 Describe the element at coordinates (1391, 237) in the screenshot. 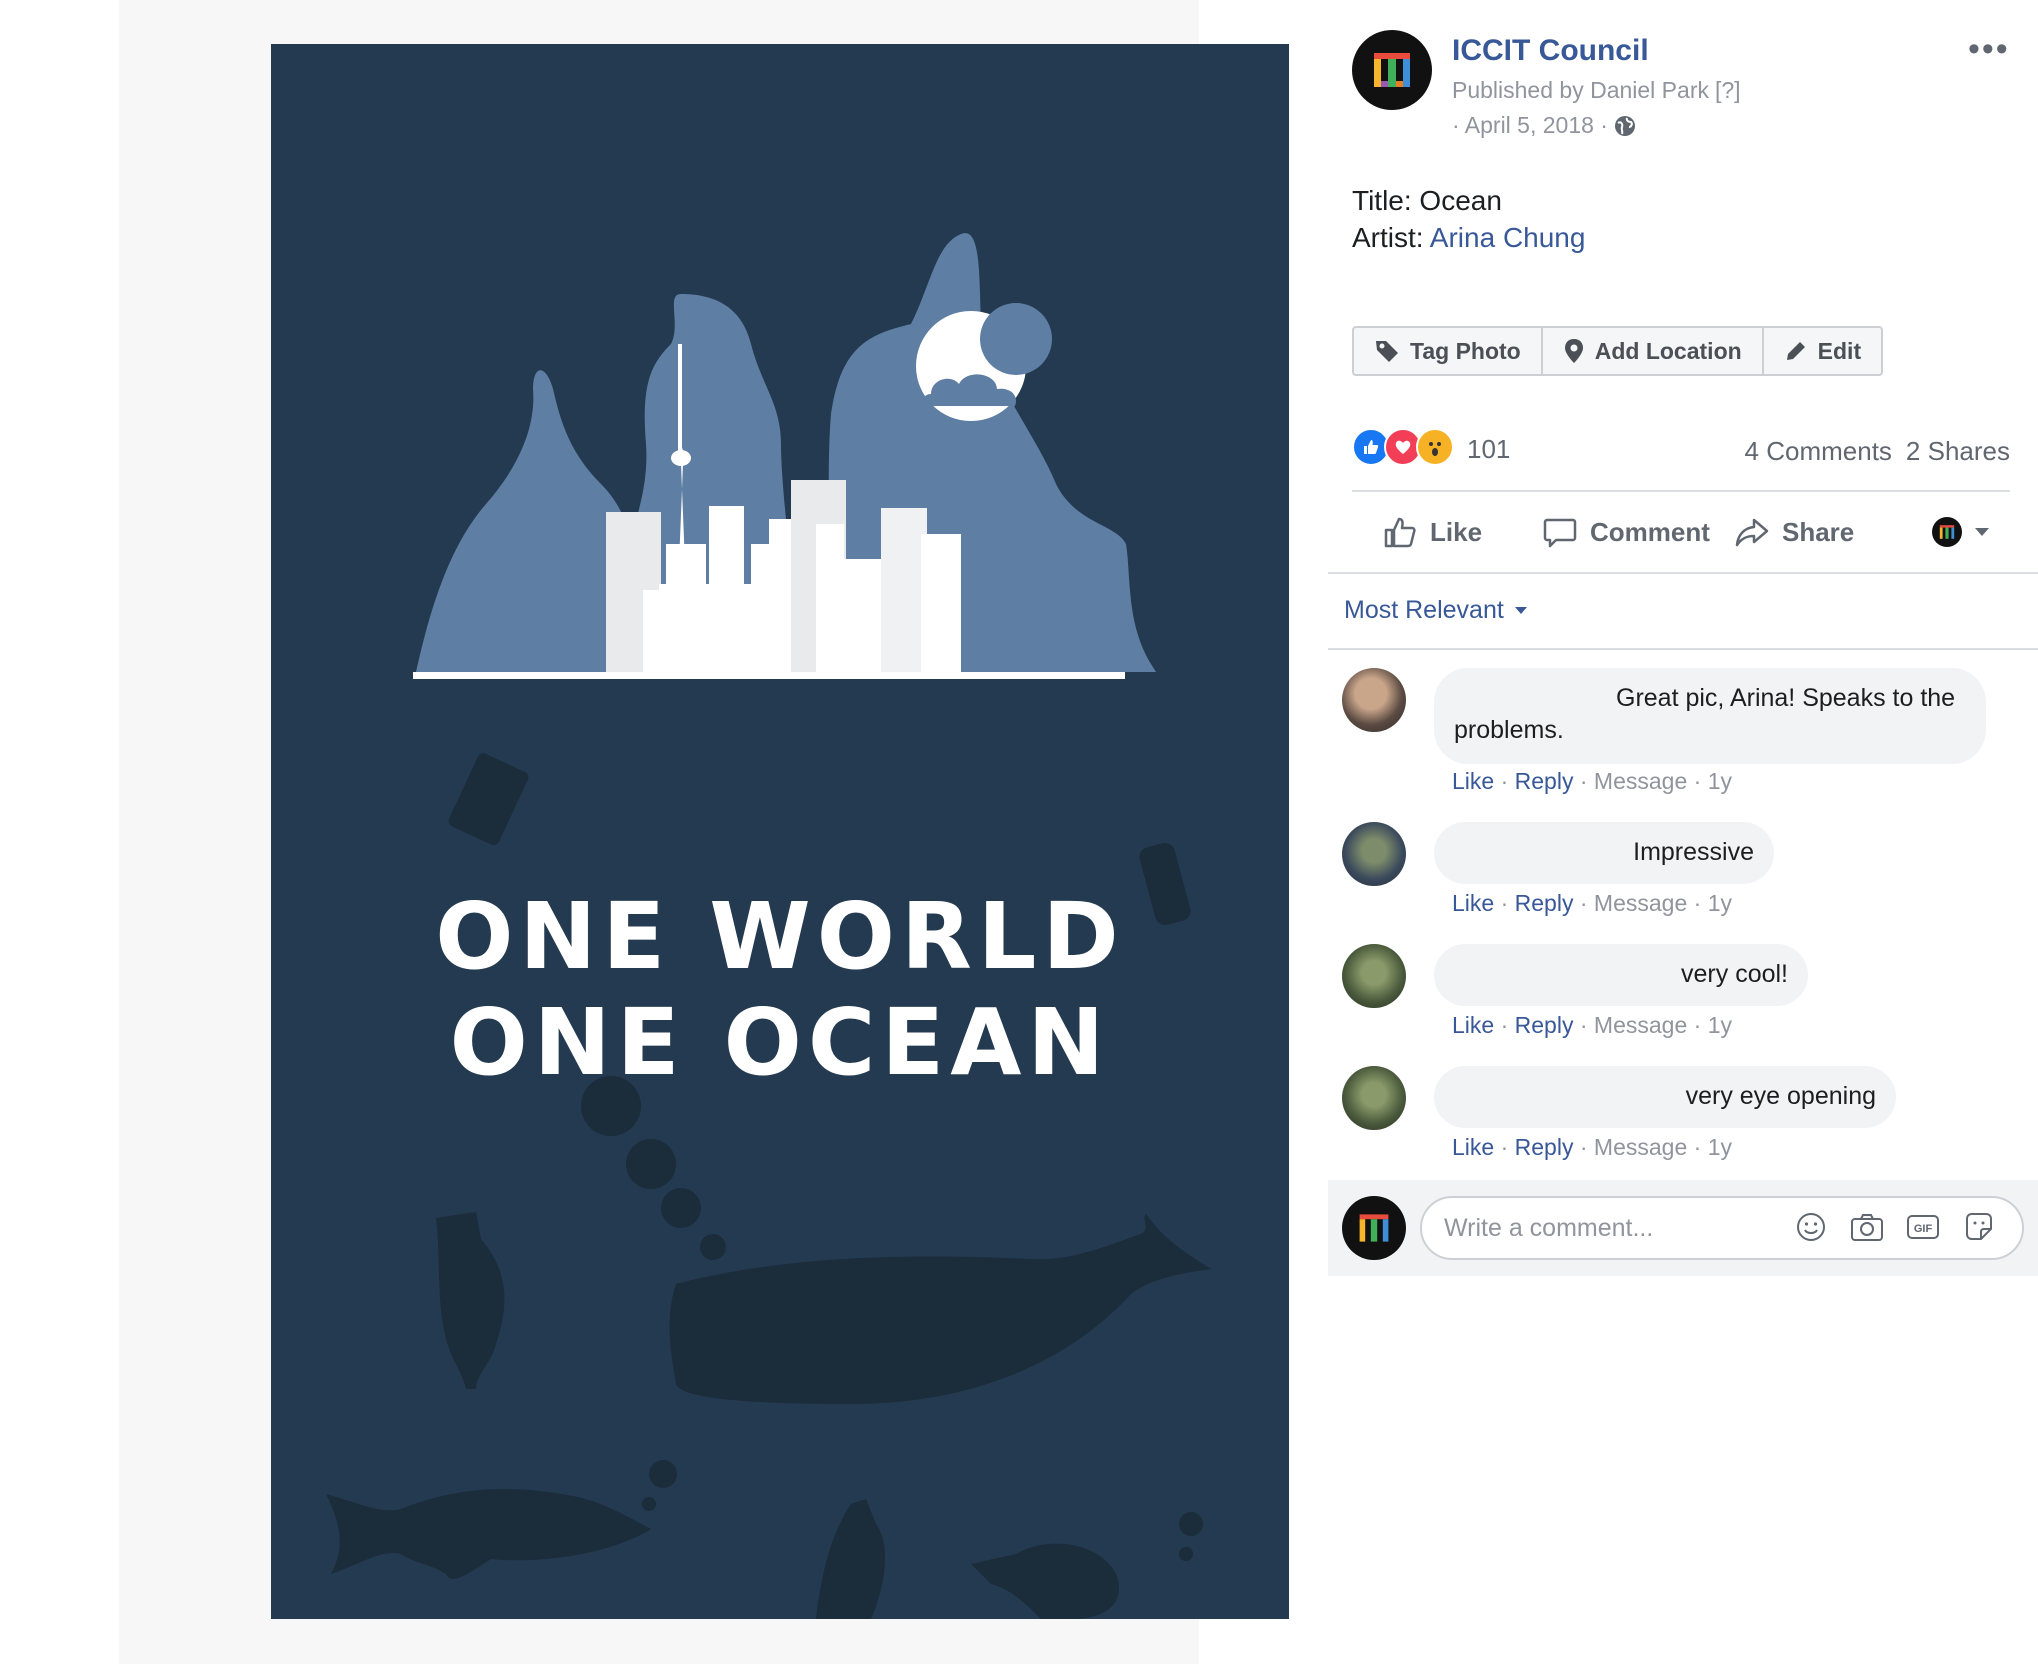

I see `caption-artist-prefix: Artist:` at that location.